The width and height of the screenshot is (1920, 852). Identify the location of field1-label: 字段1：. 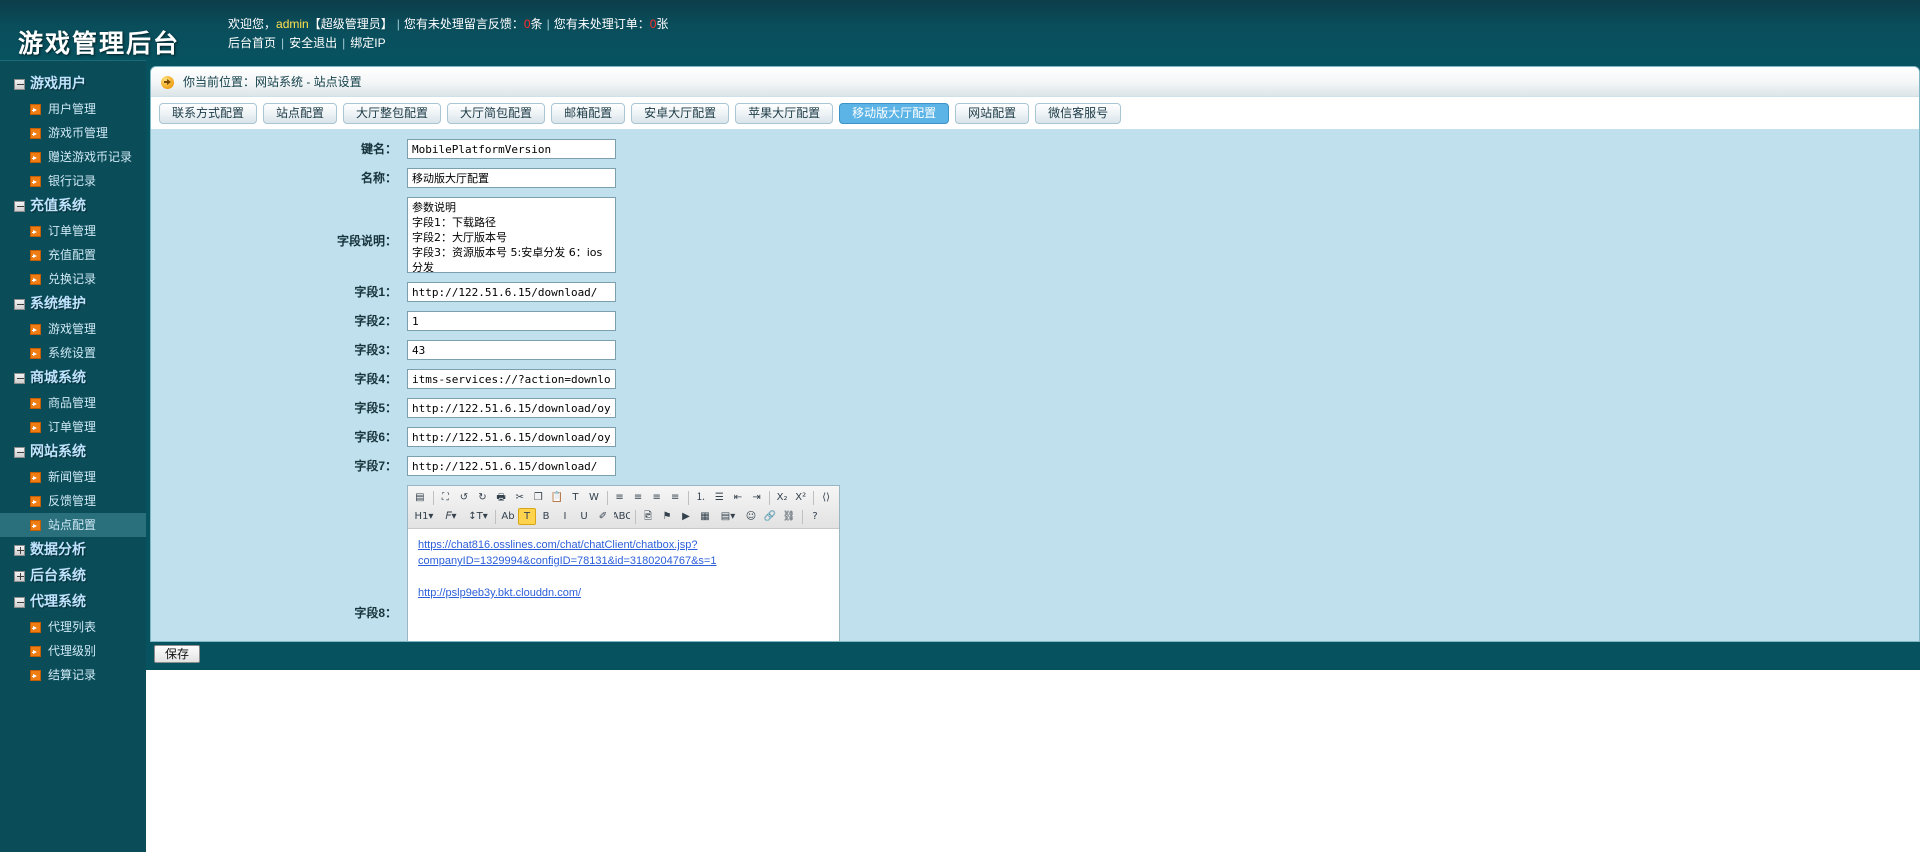
(375, 292).